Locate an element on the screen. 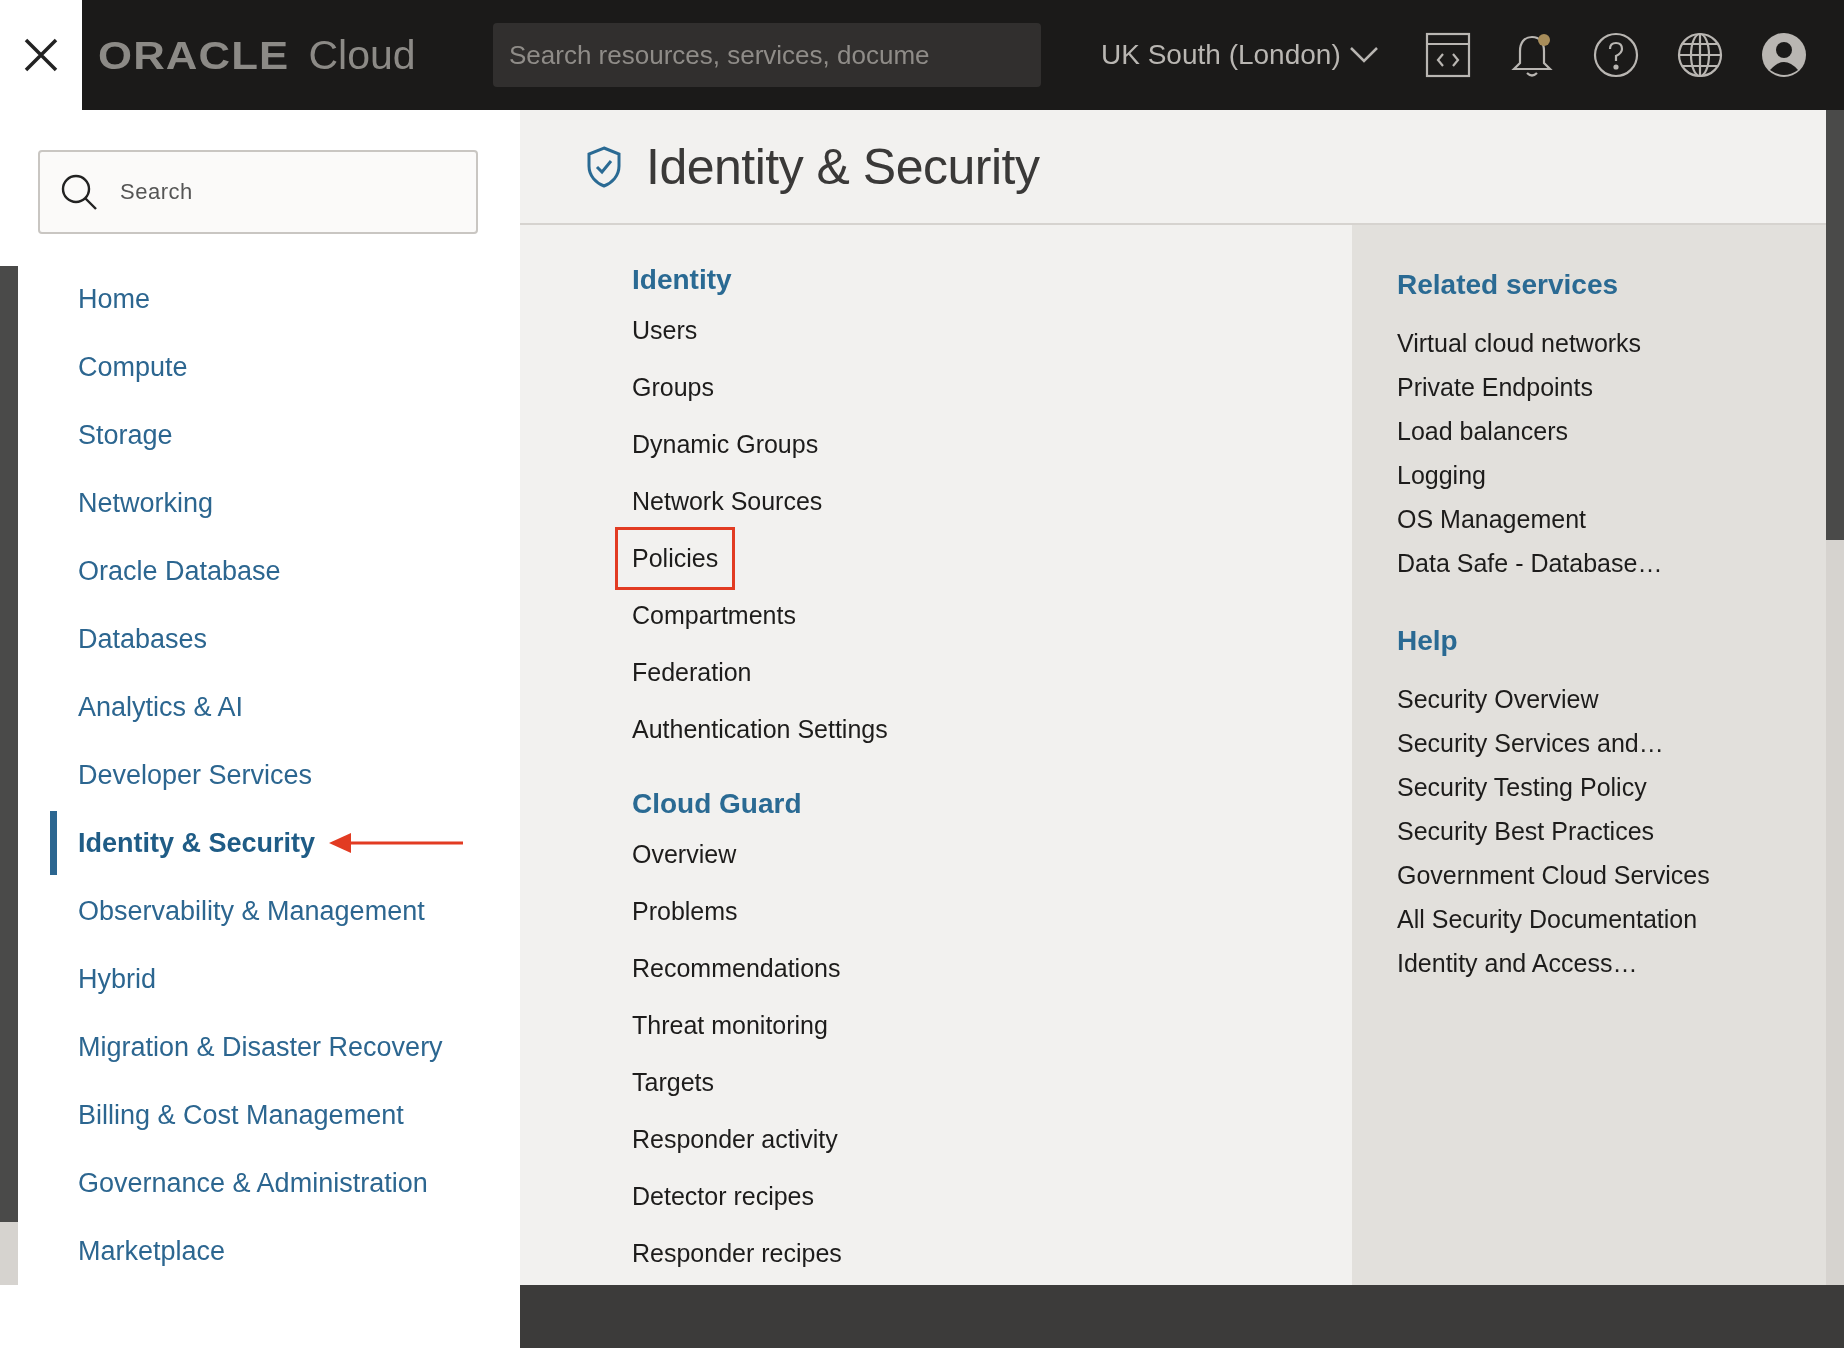 This screenshot has height=1348, width=1844. menu-link: Authentication Settings is located at coordinates (760, 729).